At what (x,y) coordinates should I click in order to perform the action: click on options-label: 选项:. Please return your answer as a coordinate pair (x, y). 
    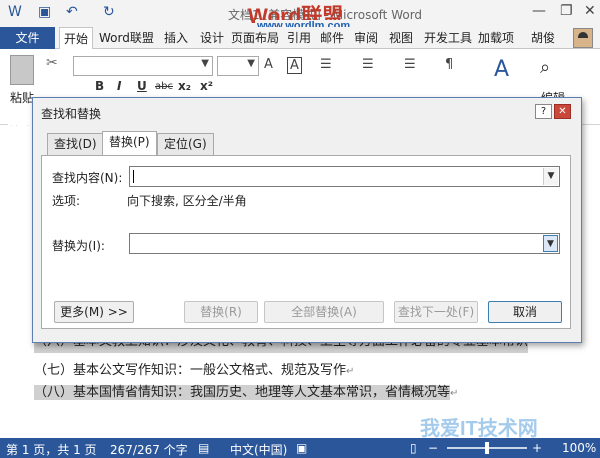
    Looking at the image, I should click on (66, 201).